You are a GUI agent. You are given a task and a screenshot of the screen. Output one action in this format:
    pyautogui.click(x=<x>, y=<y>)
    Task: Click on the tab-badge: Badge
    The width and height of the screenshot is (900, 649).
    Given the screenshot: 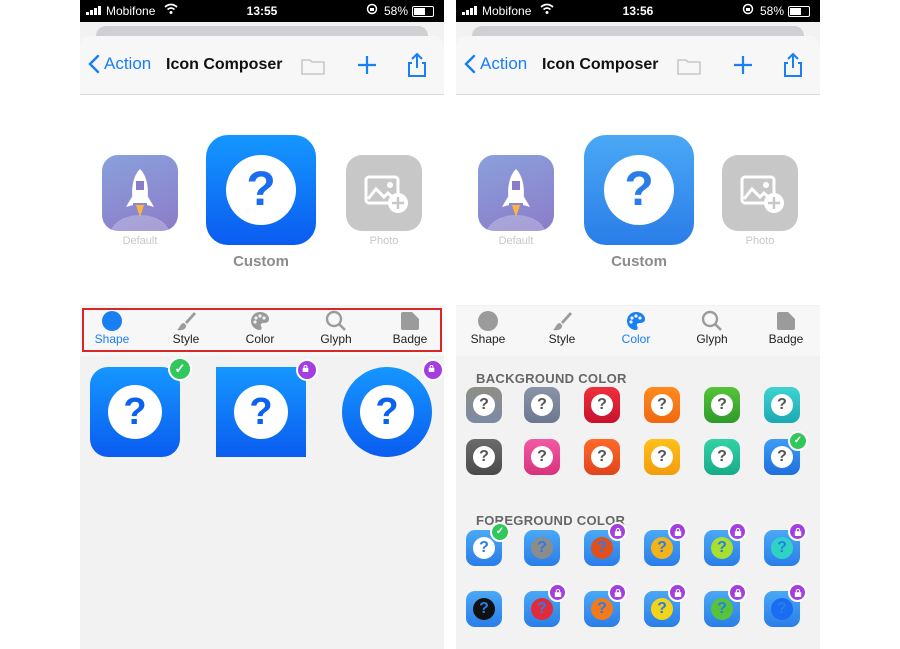 What is the action you would take?
    pyautogui.click(x=786, y=328)
    